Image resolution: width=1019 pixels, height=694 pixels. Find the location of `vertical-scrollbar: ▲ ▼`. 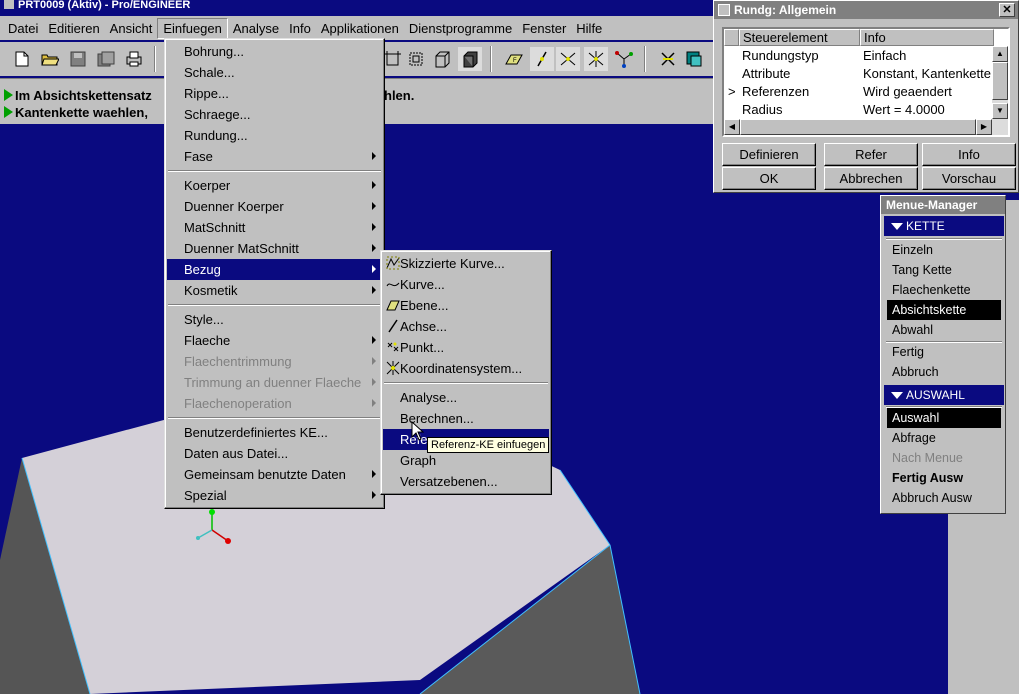

vertical-scrollbar: ▲ ▼ is located at coordinates (1000, 82).